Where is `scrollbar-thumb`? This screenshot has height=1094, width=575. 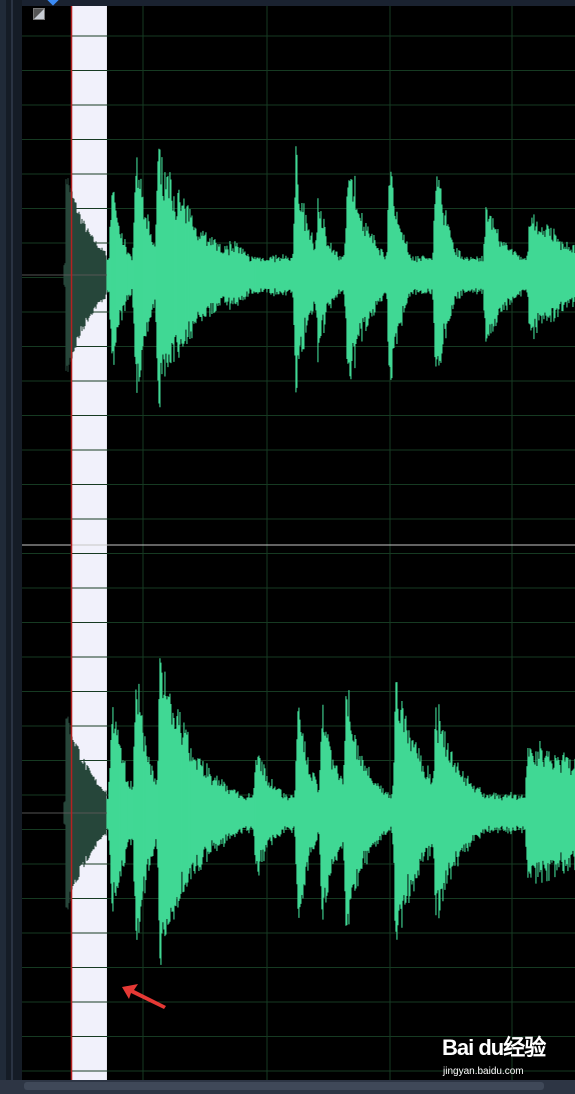 scrollbar-thumb is located at coordinates (284, 1086).